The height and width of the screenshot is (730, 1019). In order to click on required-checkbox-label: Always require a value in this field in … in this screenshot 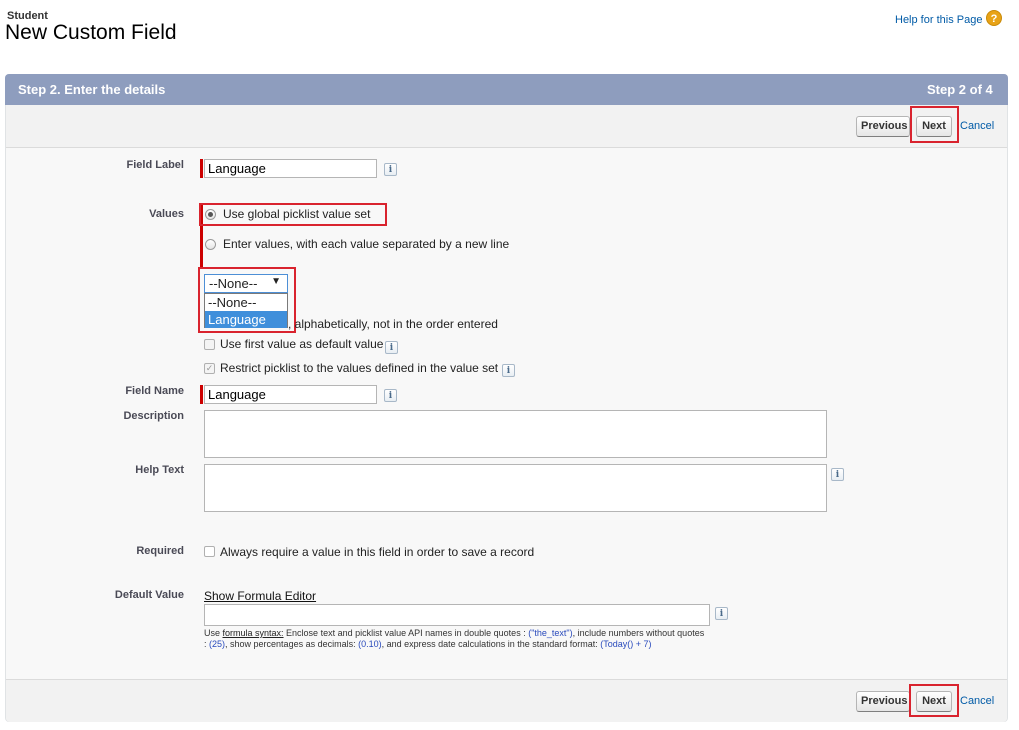, I will do `click(377, 552)`.